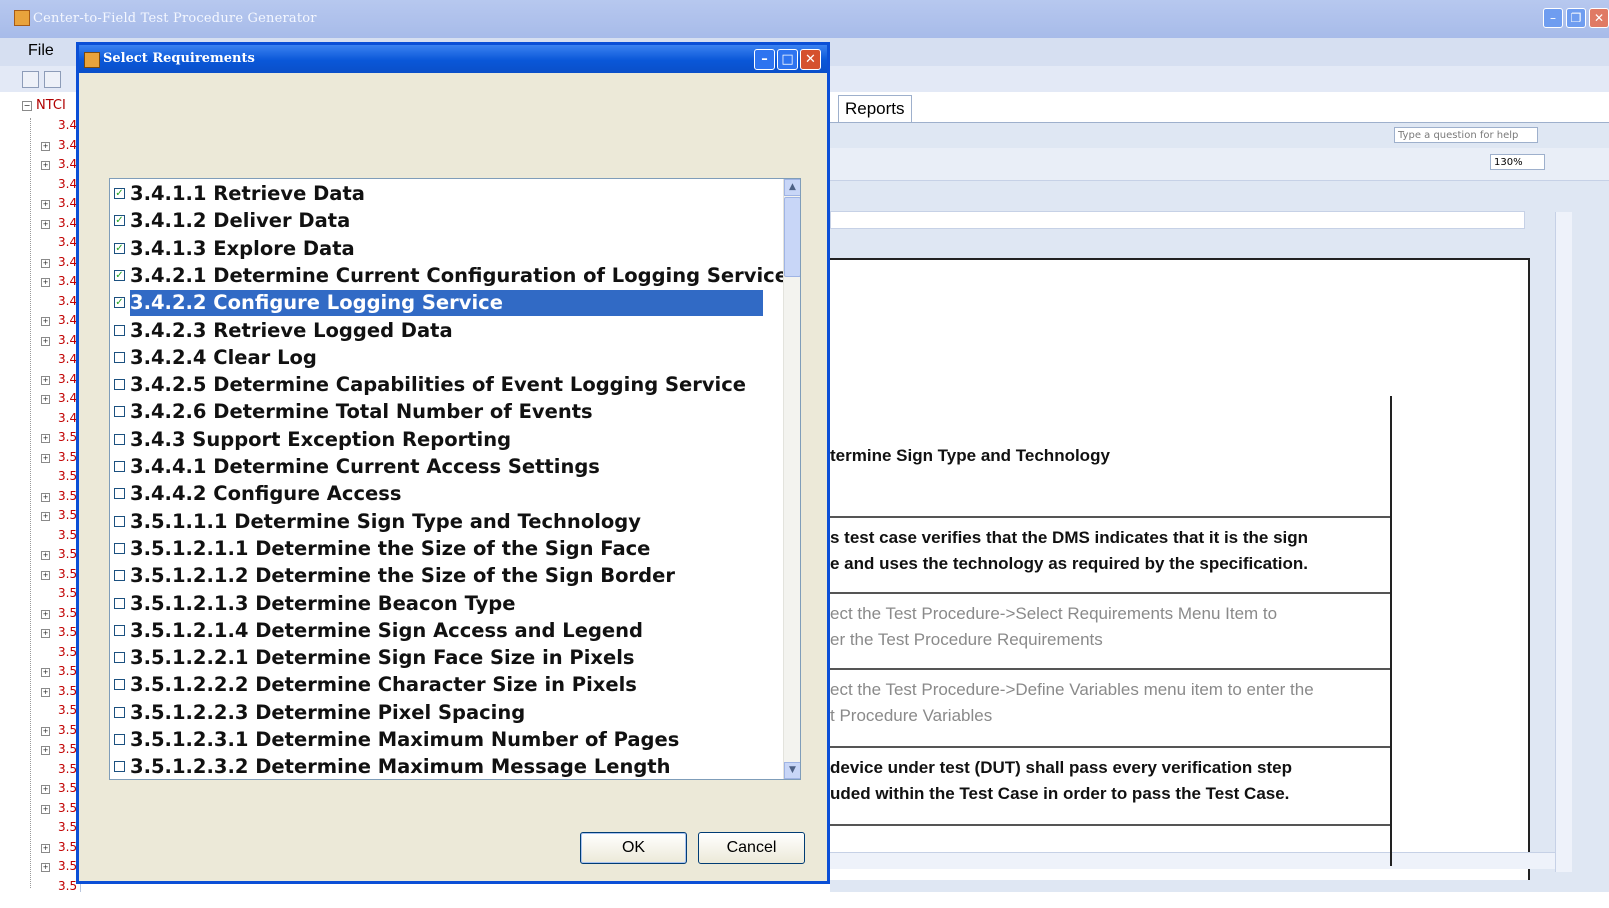 Image resolution: width=1609 pixels, height=908 pixels. Describe the element at coordinates (446, 412) in the screenshot. I see `requirement-item: 3.4.2.6 Determine Total Number of Events` at that location.